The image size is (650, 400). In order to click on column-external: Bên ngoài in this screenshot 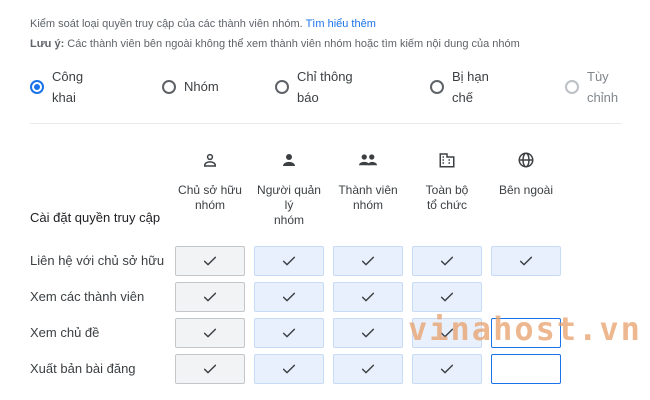, I will do `click(526, 173)`.